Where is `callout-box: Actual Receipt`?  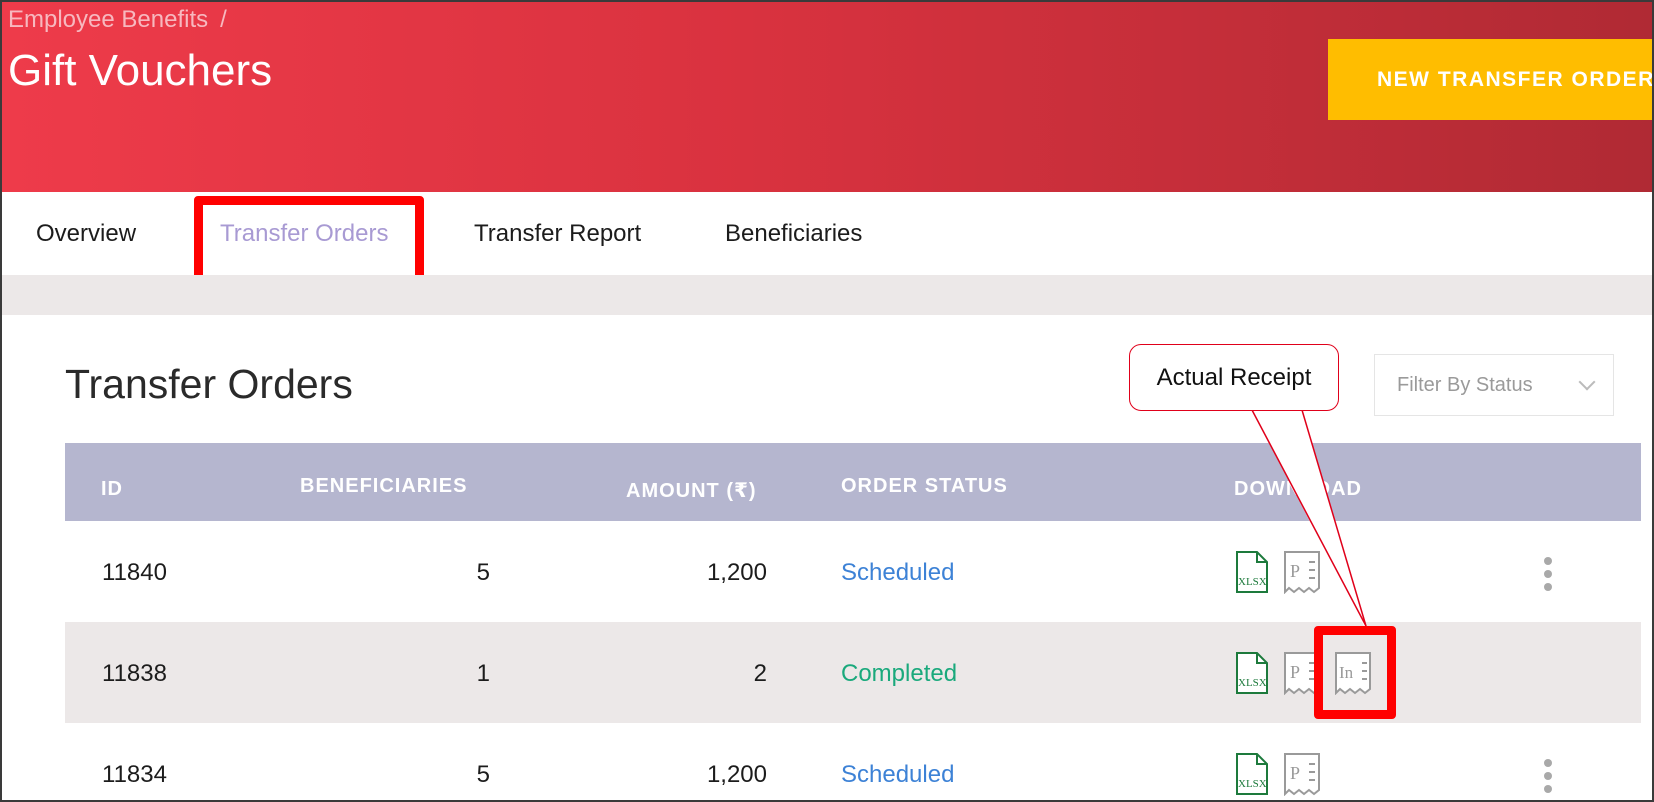
callout-box: Actual Receipt is located at coordinates (1234, 377).